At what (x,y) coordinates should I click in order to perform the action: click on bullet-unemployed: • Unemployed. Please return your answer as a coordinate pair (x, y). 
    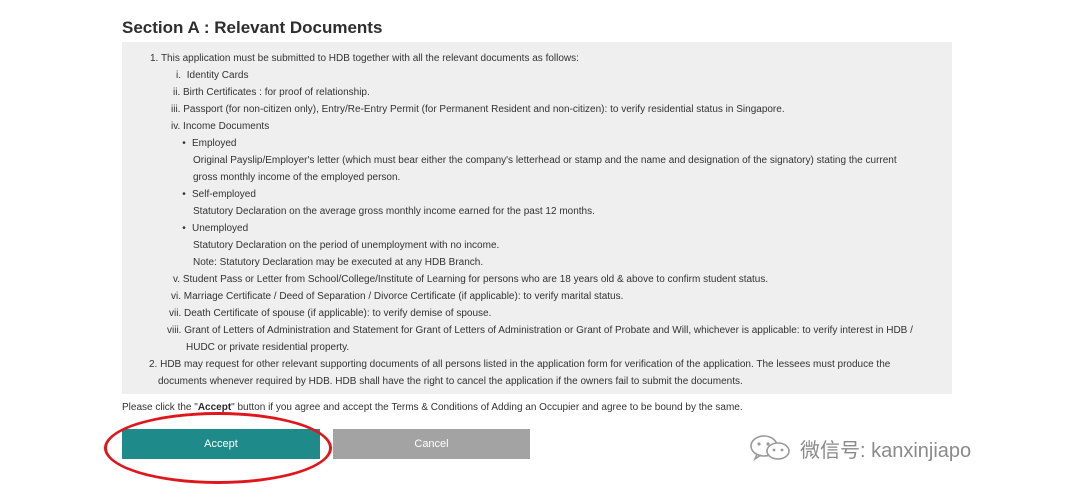
    Looking at the image, I should click on (549, 228).